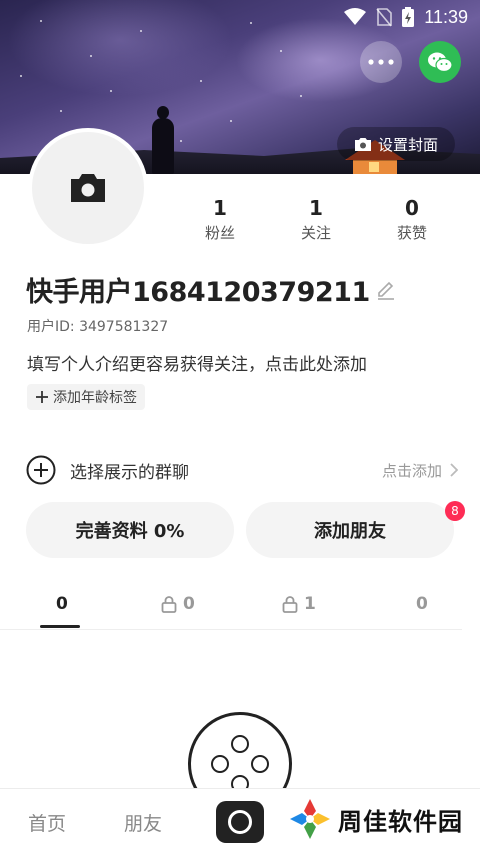  I want to click on brand-name: 周佳软件园, so click(400, 821).